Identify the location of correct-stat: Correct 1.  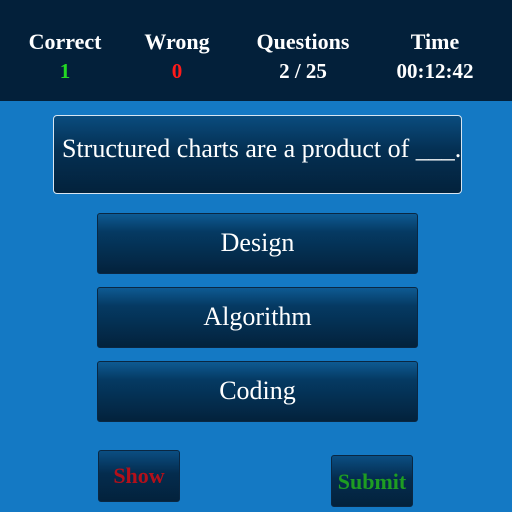
(65, 57).